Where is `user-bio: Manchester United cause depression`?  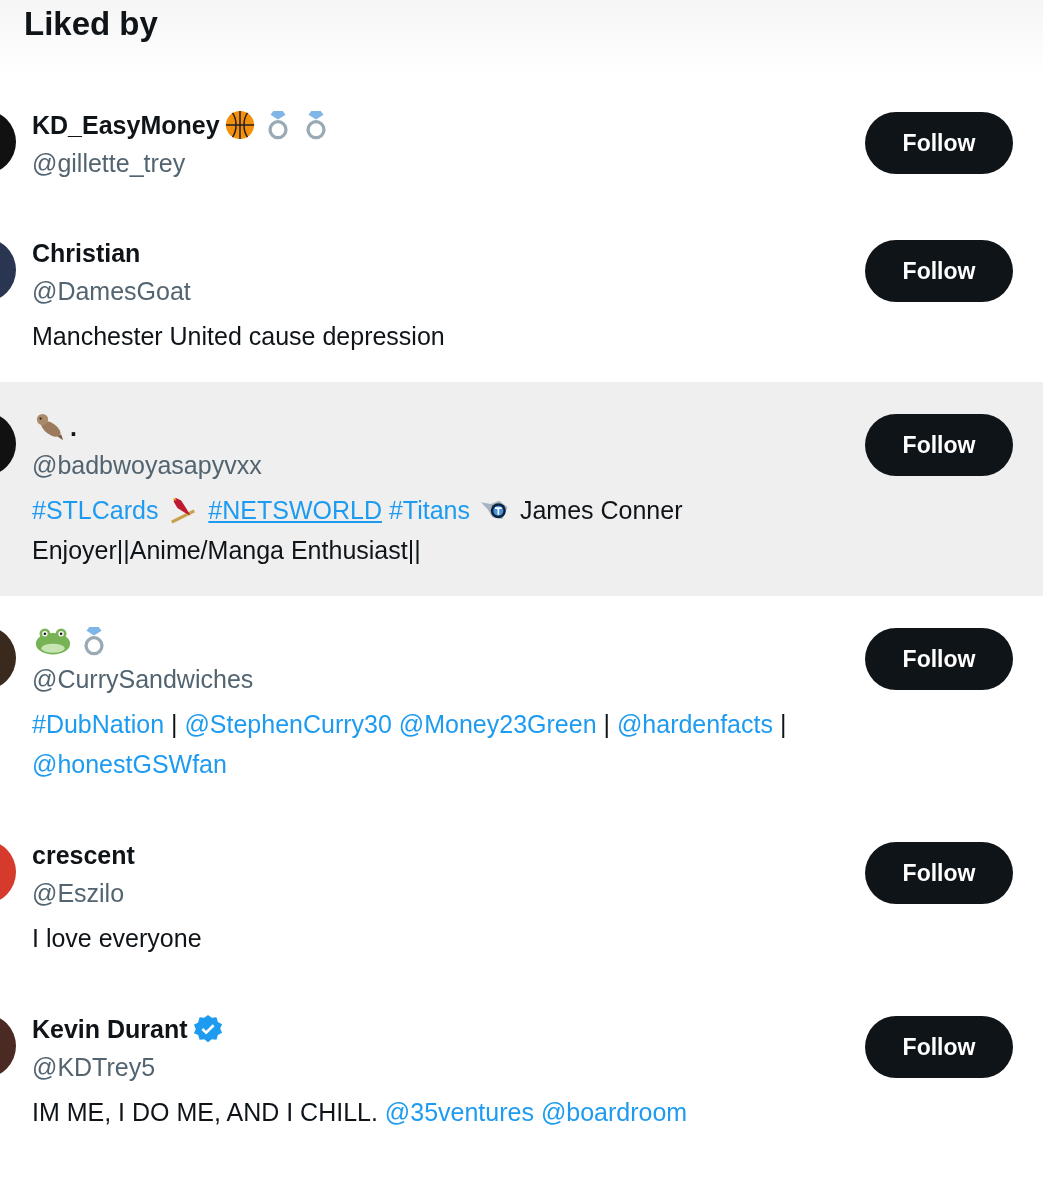 user-bio: Manchester United cause depression is located at coordinates (239, 336).